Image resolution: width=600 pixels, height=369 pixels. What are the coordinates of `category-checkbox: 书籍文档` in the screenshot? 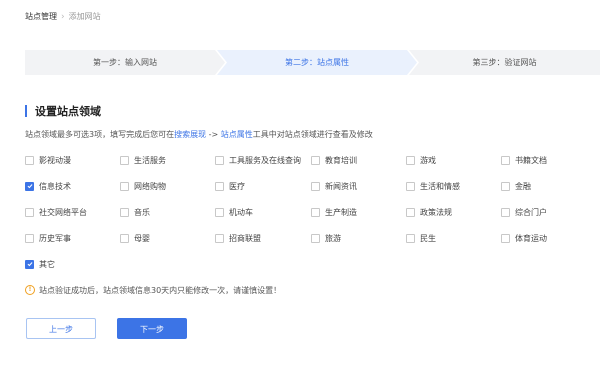 It's located at (524, 160).